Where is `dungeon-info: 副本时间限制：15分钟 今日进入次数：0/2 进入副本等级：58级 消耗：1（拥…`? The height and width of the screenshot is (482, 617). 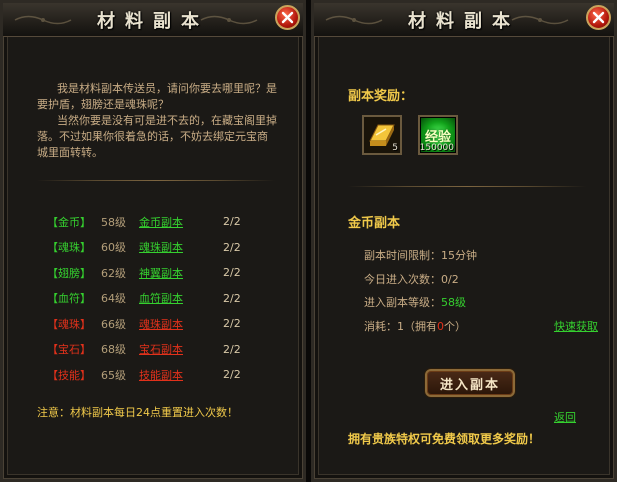
dungeon-info: 副本时间限制：15分钟 今日进入次数：0/2 进入副本等级：58级 消耗：1（拥… is located at coordinates (420, 294).